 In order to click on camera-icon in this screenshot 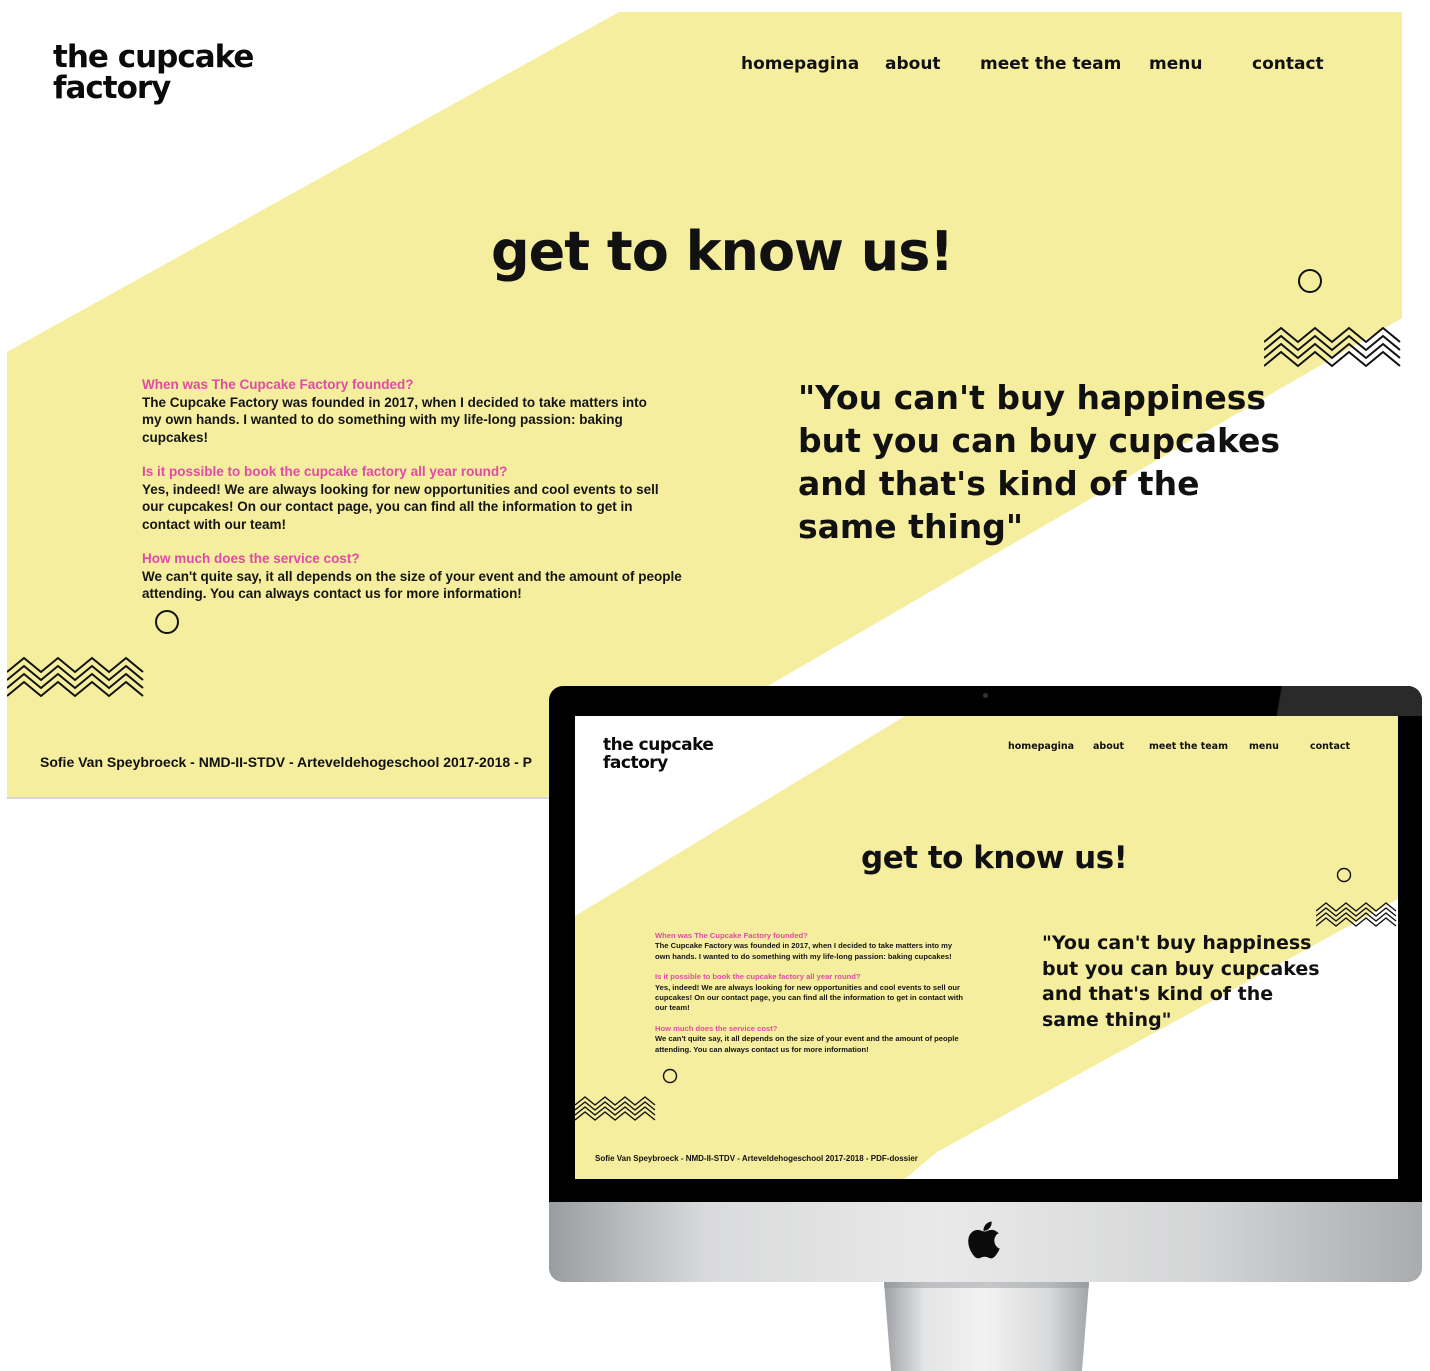, I will do `click(985, 695)`.